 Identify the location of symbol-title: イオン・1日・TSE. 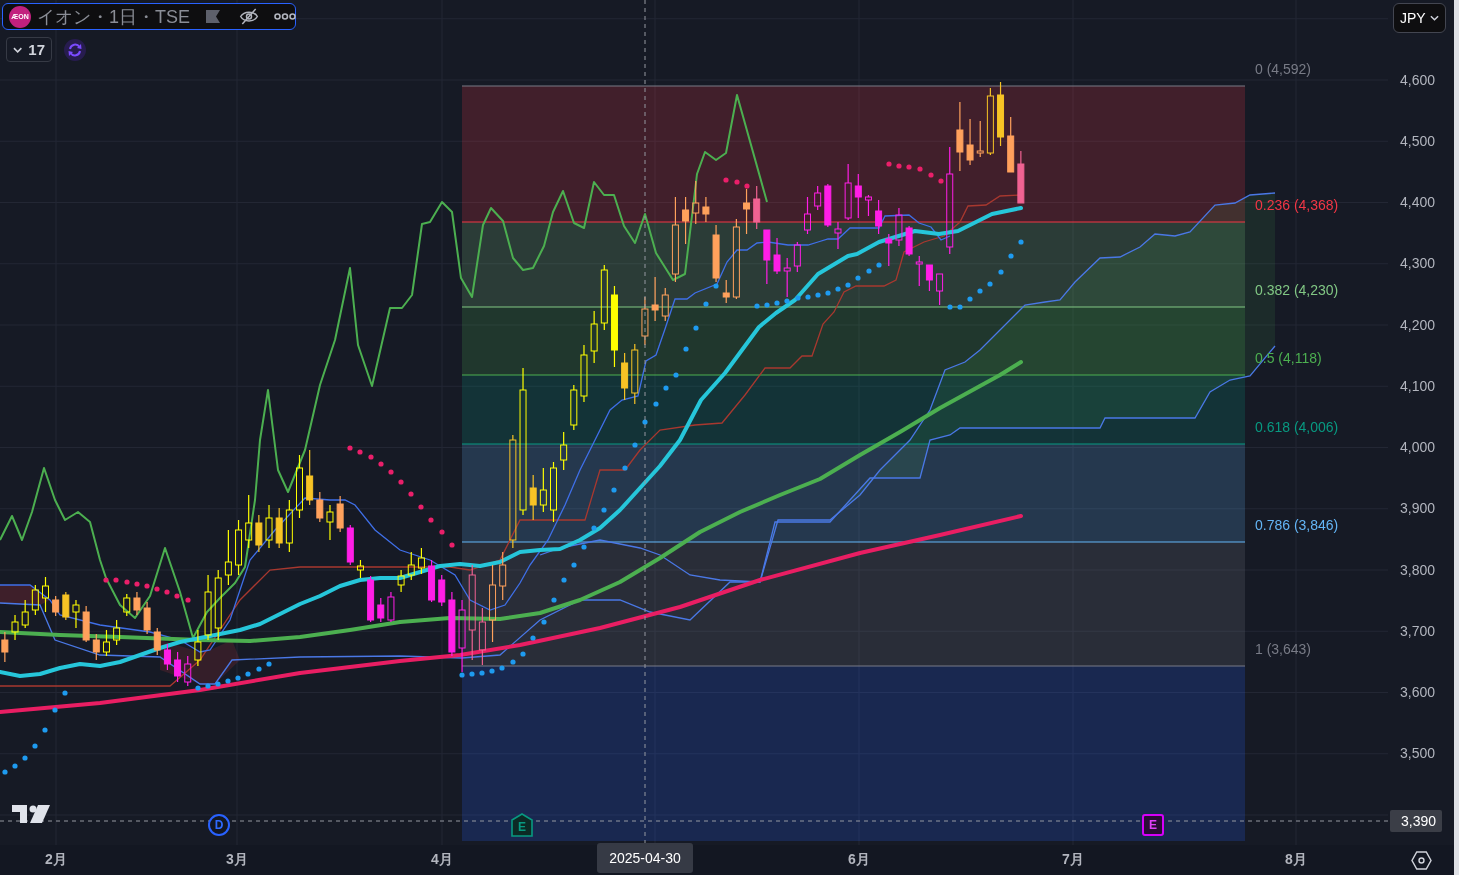
(114, 16).